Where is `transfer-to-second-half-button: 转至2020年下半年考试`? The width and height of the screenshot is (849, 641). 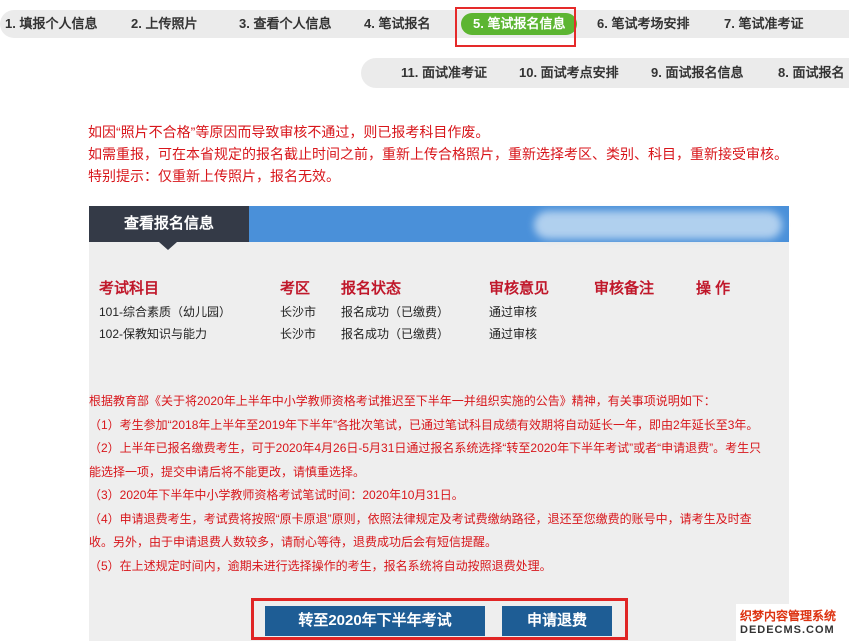 transfer-to-second-half-button: 转至2020年下半年考试 is located at coordinates (375, 621).